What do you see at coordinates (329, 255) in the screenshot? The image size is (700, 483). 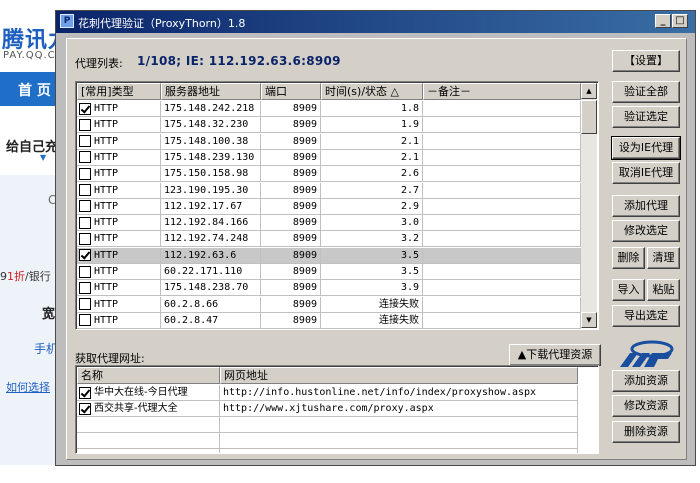 I see `proxy-table-row: HTTP 112.192.63.6 8909 3.5` at bounding box center [329, 255].